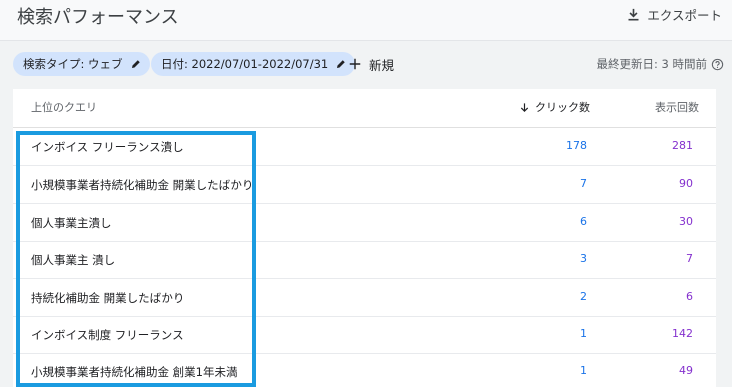 The height and width of the screenshot is (387, 732). I want to click on table-row: 小規模事業者持続化補助金 開業したばかり 7 90, so click(364, 185).